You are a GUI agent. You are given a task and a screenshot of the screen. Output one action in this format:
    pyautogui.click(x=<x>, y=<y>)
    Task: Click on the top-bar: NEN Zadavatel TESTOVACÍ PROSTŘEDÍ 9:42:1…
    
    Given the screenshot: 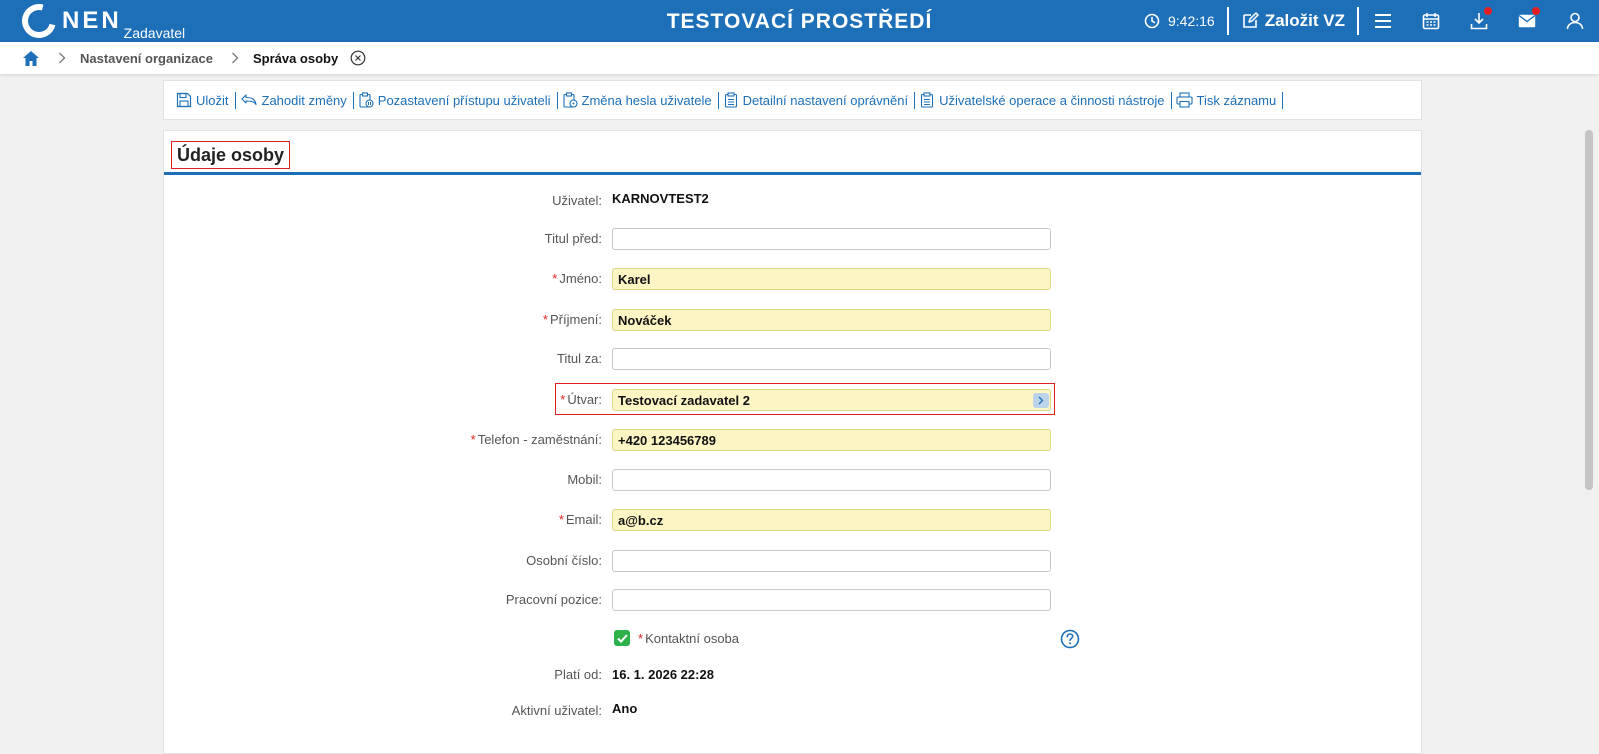 What is the action you would take?
    pyautogui.click(x=799, y=22)
    